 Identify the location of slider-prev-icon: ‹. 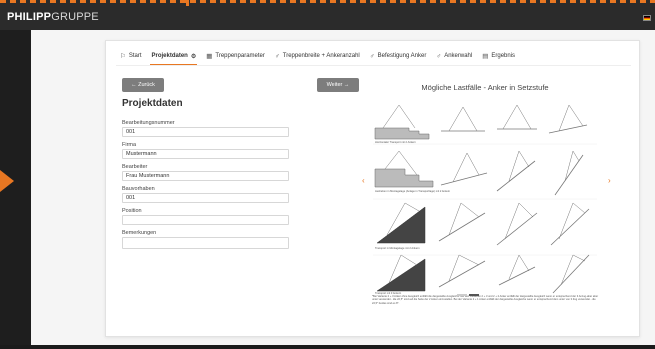
(363, 180).